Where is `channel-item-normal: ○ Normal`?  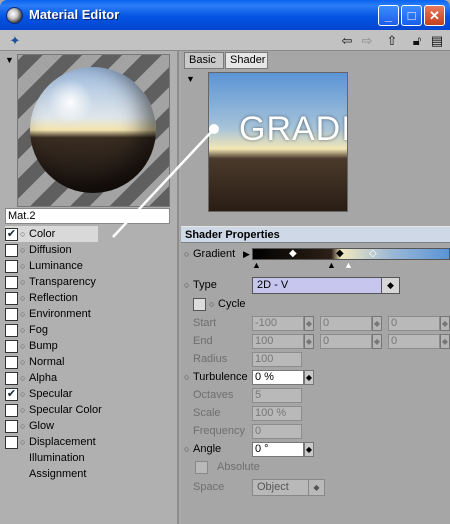
channel-item-normal: ○ Normal is located at coordinates (90, 362).